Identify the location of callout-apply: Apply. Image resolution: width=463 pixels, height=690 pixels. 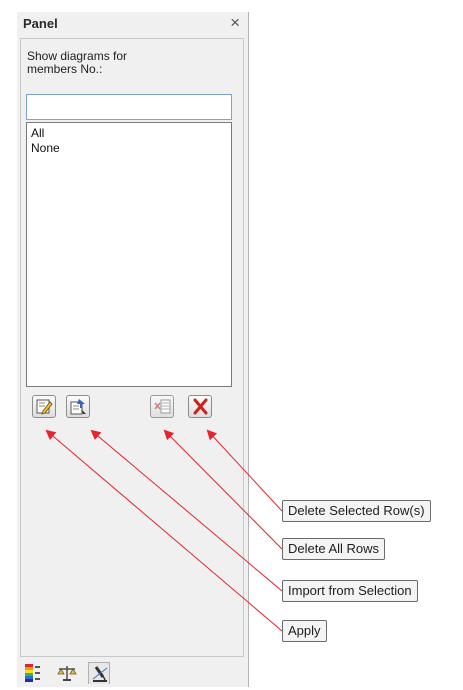
(304, 631).